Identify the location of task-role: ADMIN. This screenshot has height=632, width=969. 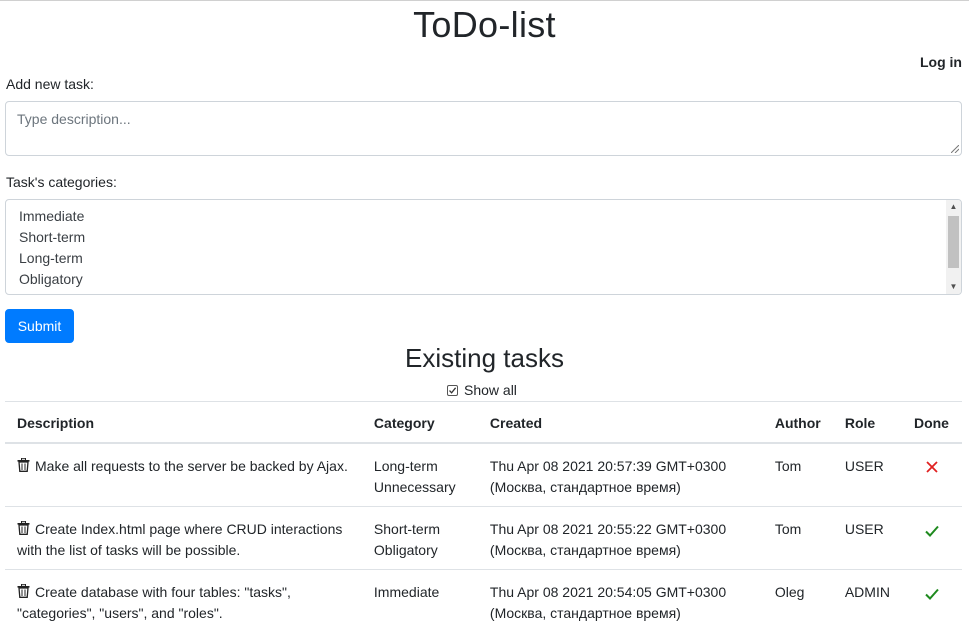
(867, 601).